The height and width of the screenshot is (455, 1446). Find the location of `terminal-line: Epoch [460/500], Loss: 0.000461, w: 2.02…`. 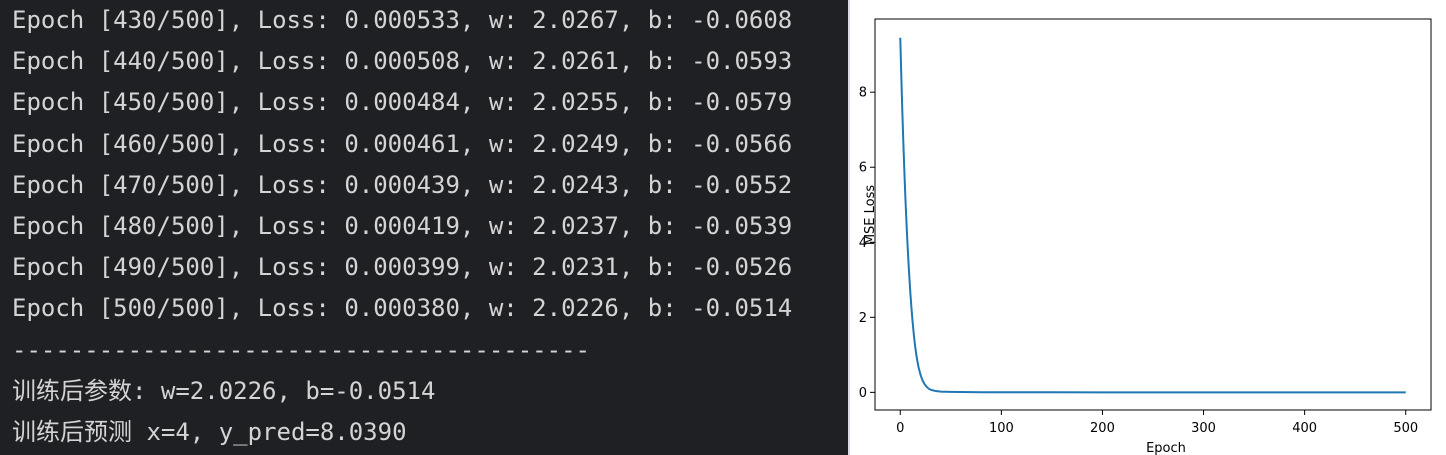

terminal-line: Epoch [460/500], Loss: 0.000461, w: 2.02… is located at coordinates (402, 143).